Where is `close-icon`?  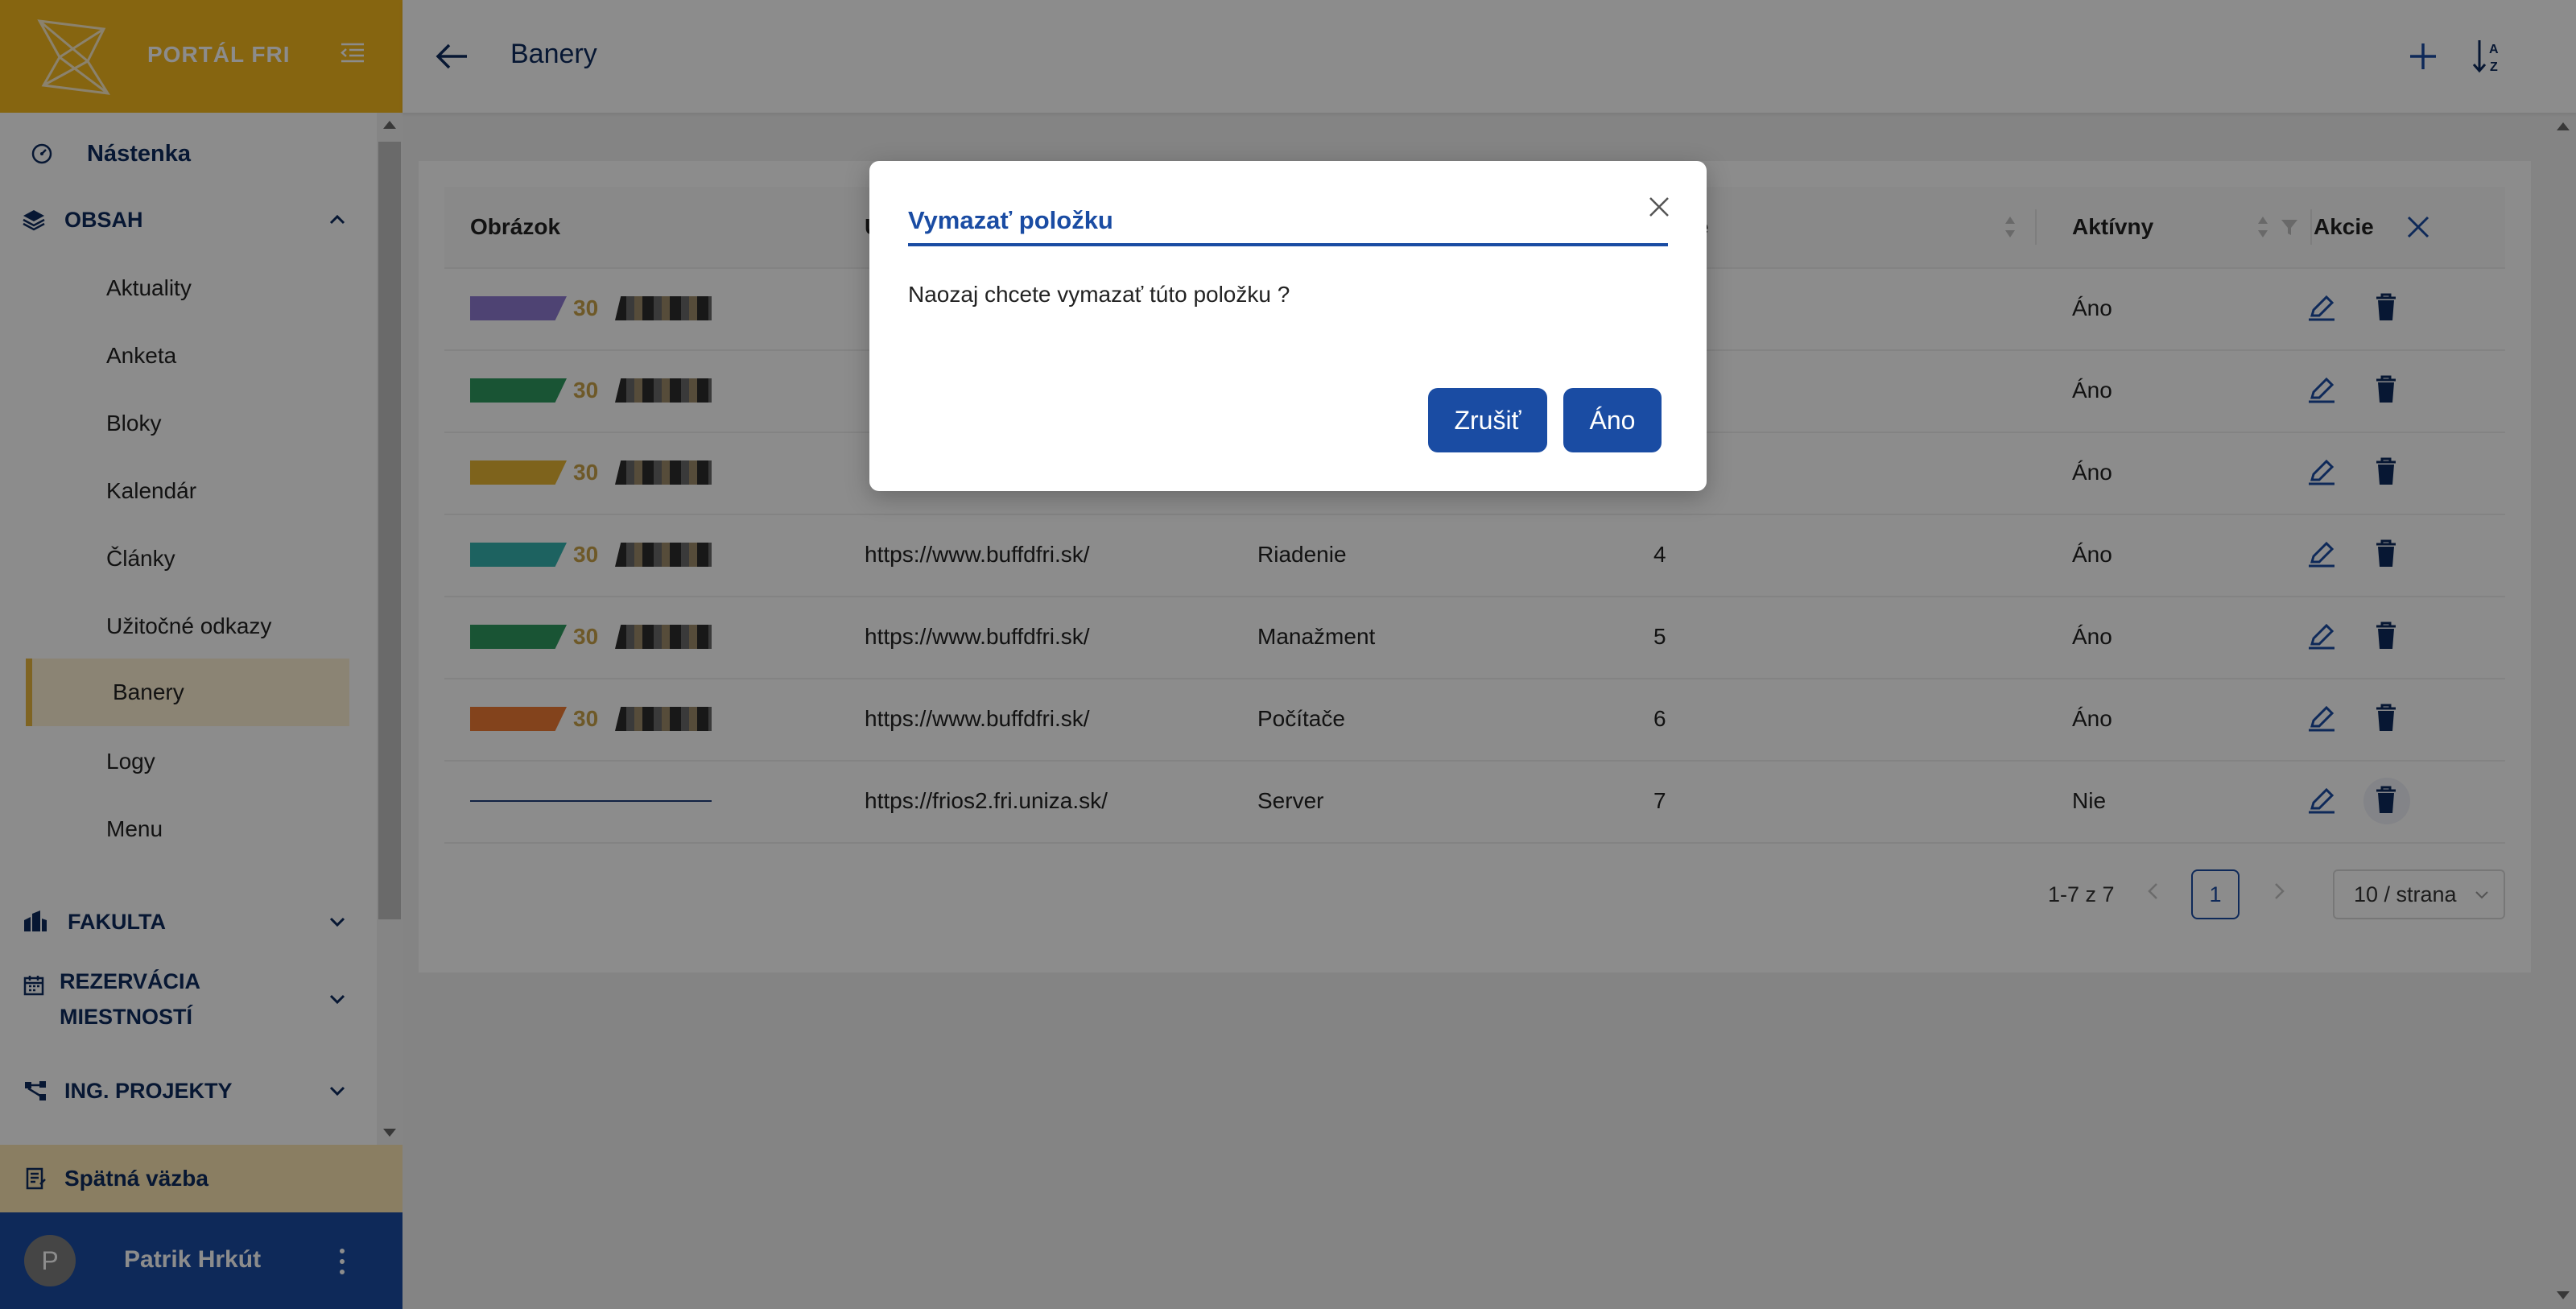
close-icon is located at coordinates (1659, 207).